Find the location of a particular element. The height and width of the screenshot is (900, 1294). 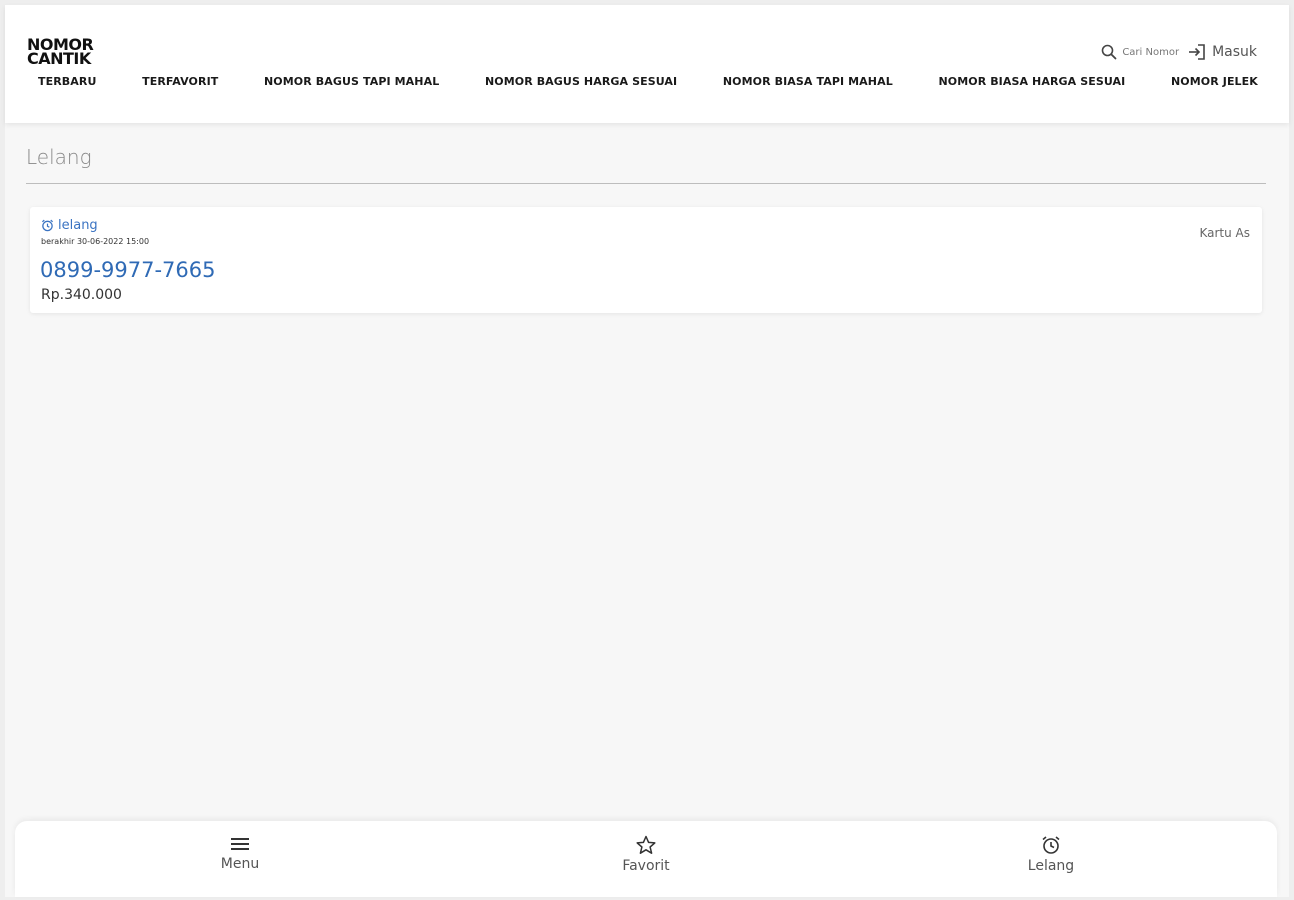

bottom-nav-menu-label: Menu is located at coordinates (240, 864).